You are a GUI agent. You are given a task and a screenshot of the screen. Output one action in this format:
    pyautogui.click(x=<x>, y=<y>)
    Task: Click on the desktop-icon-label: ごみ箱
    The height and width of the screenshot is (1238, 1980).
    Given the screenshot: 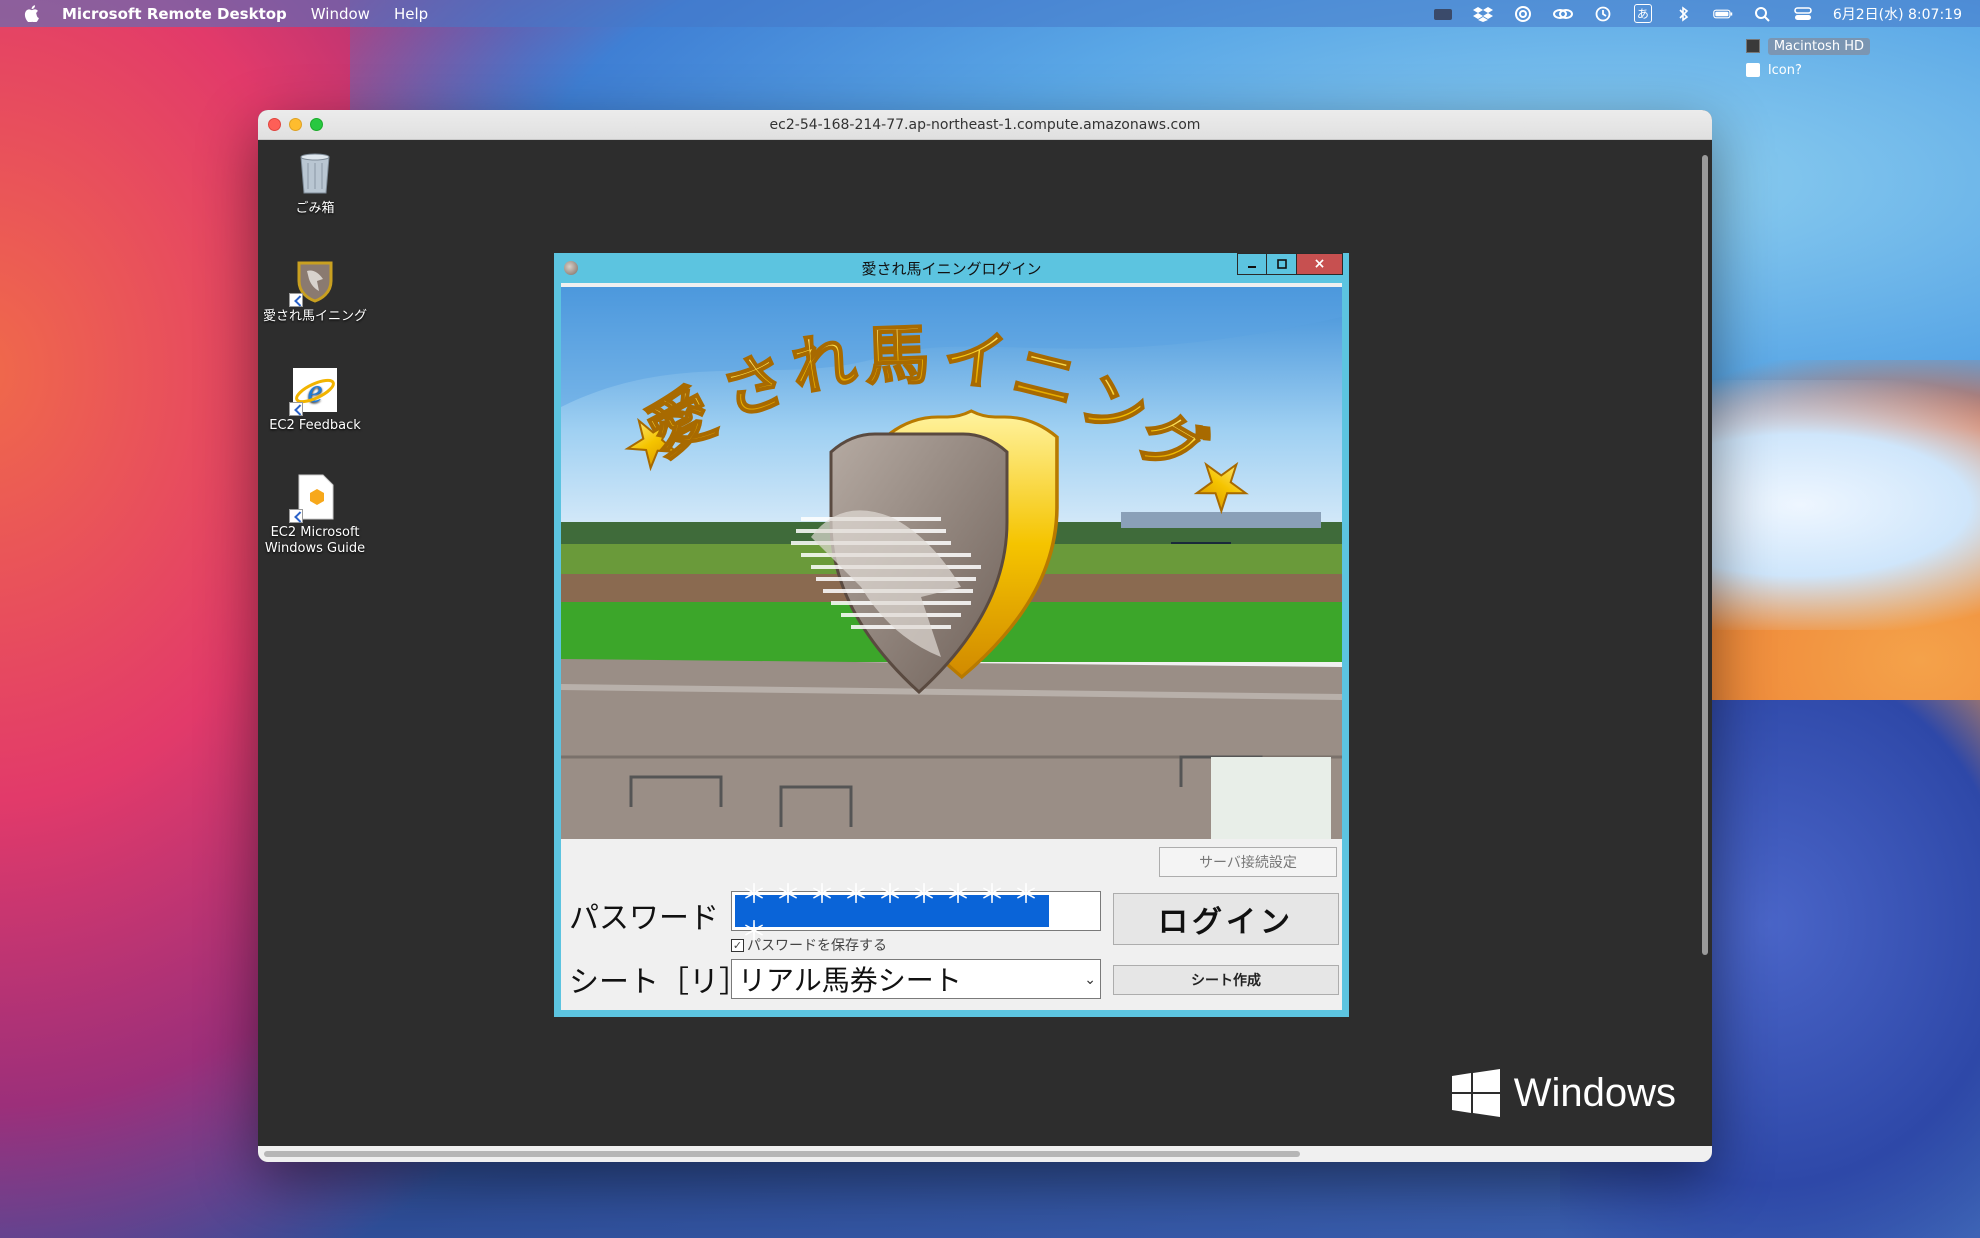 What is the action you would take?
    pyautogui.click(x=315, y=208)
    